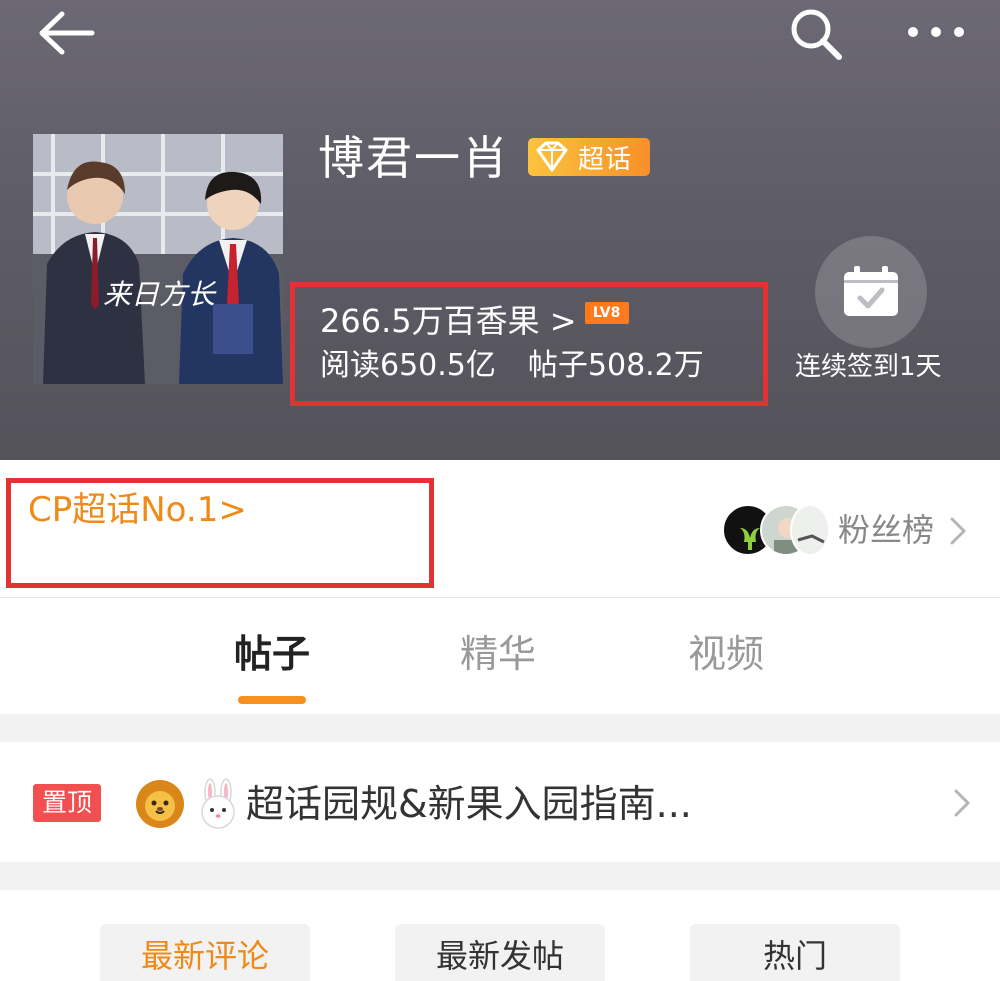 Image resolution: width=1000 pixels, height=981 pixels. What do you see at coordinates (189, 804) in the screenshot?
I see `pinned-emoji-group` at bounding box center [189, 804].